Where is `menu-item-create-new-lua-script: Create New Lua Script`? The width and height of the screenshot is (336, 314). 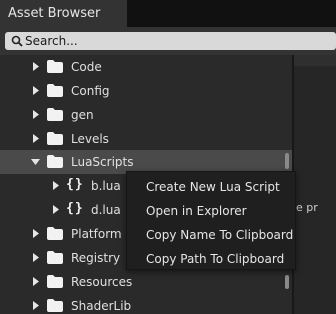 menu-item-create-new-lua-script: Create New Lua Script is located at coordinates (211, 187).